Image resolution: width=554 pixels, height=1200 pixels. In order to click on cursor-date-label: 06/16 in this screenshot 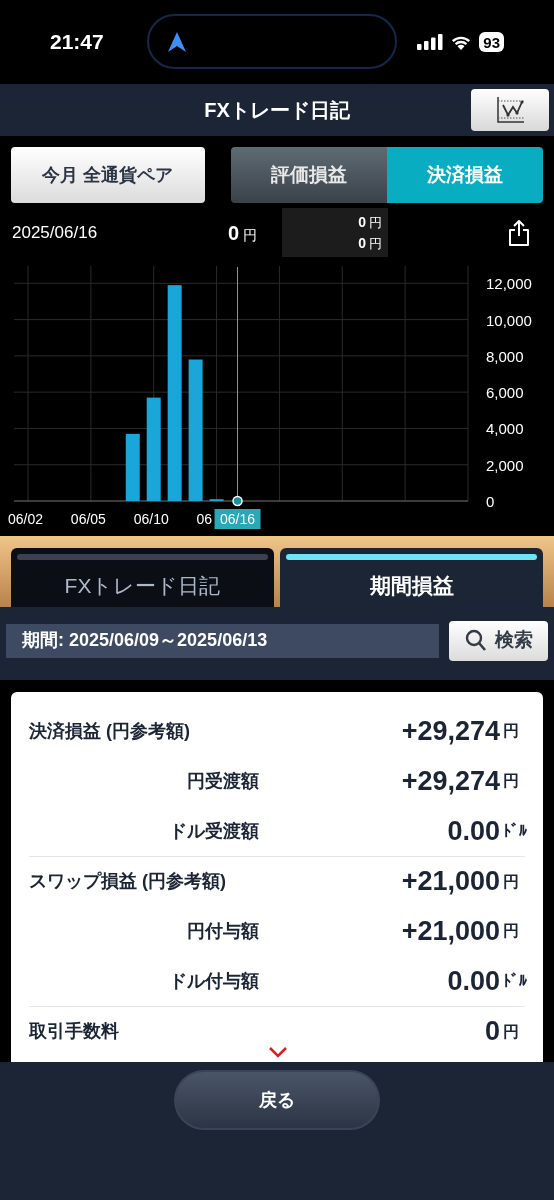, I will do `click(237, 519)`.